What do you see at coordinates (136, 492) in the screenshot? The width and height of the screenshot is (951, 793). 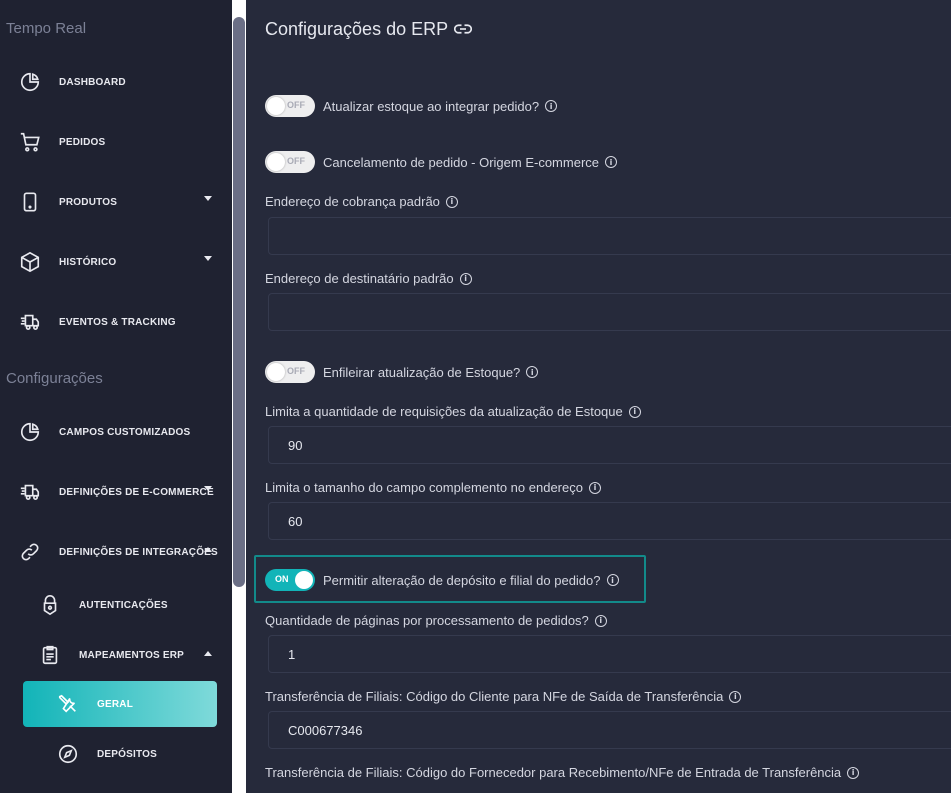 I see `sidebar-item-label: DEFINIÇÕES DE E-COMMERCE` at bounding box center [136, 492].